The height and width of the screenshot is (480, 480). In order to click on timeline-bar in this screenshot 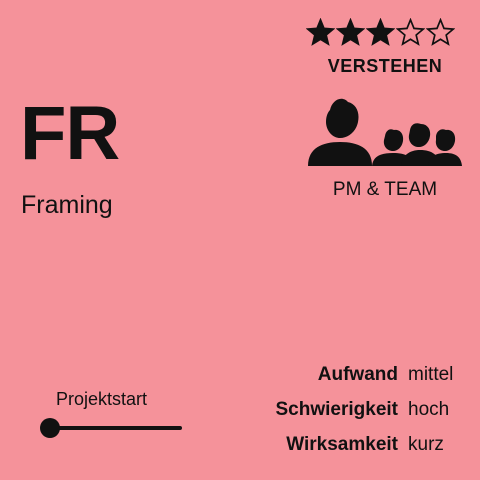, I will do `click(111, 428)`.